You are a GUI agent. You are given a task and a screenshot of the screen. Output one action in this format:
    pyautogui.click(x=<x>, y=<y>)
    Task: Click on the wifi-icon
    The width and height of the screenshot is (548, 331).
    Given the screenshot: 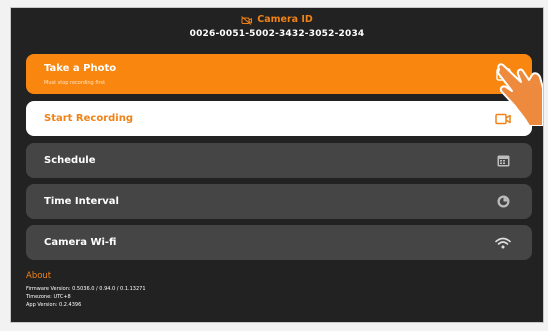 What is the action you would take?
    pyautogui.click(x=503, y=243)
    